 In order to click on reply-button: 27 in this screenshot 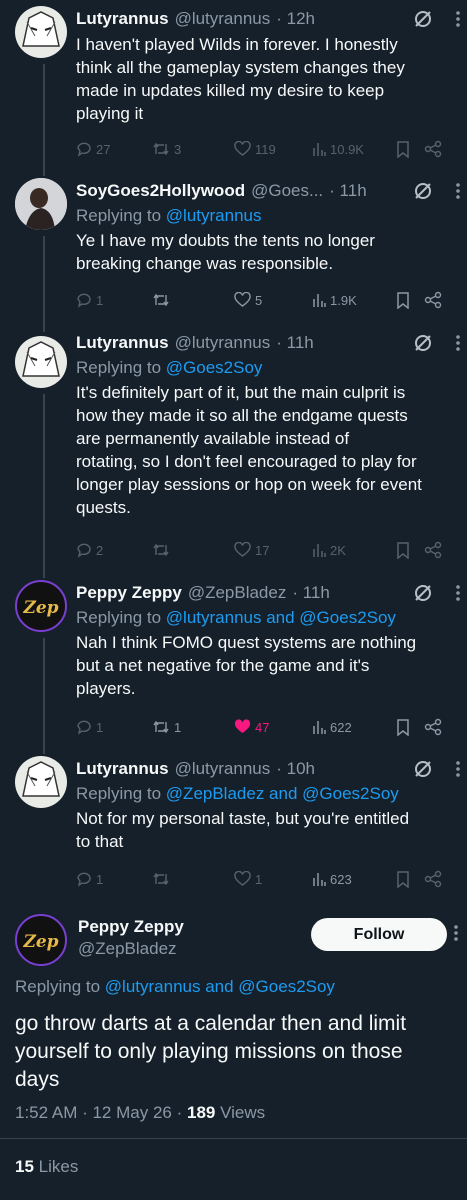, I will do `click(114, 149)`.